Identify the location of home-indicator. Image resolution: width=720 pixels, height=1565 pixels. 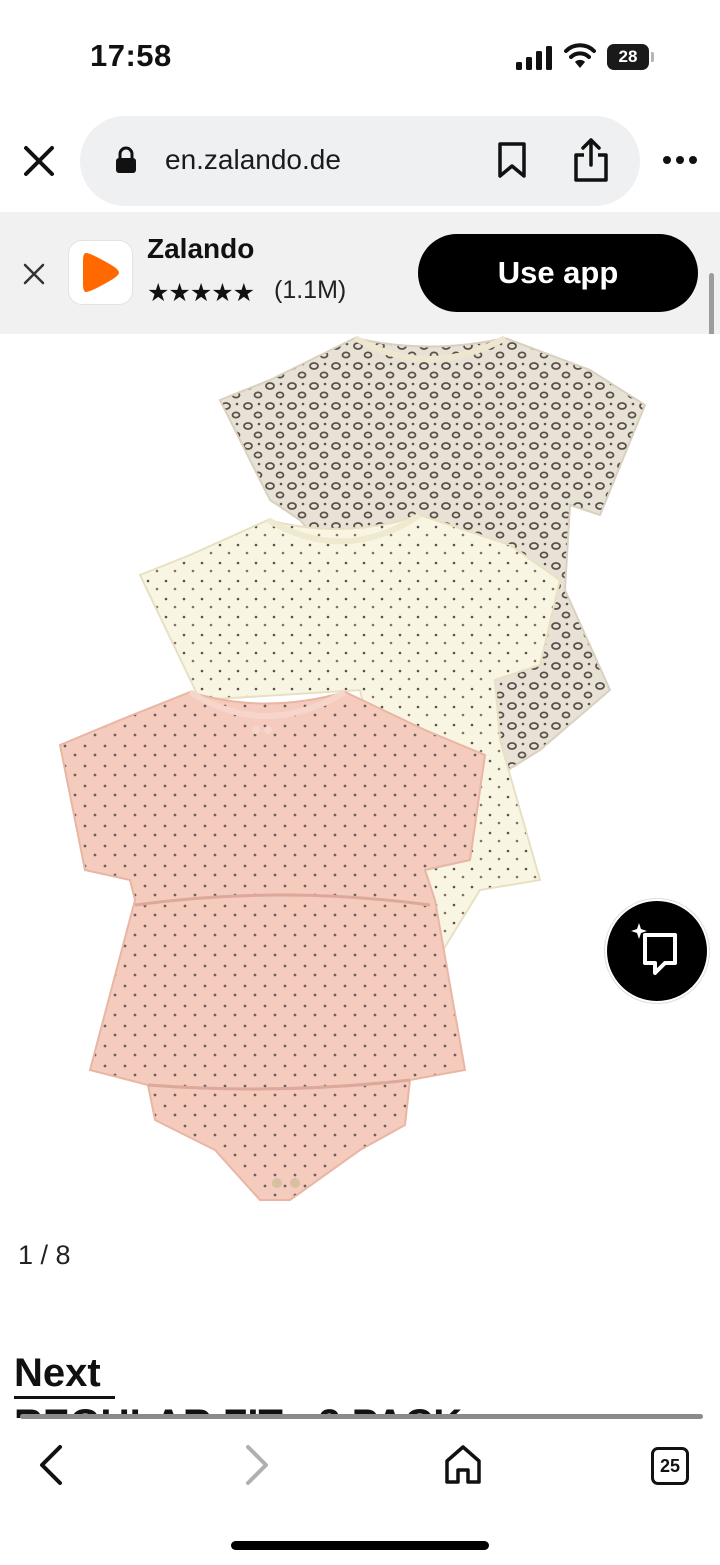
(360, 1545).